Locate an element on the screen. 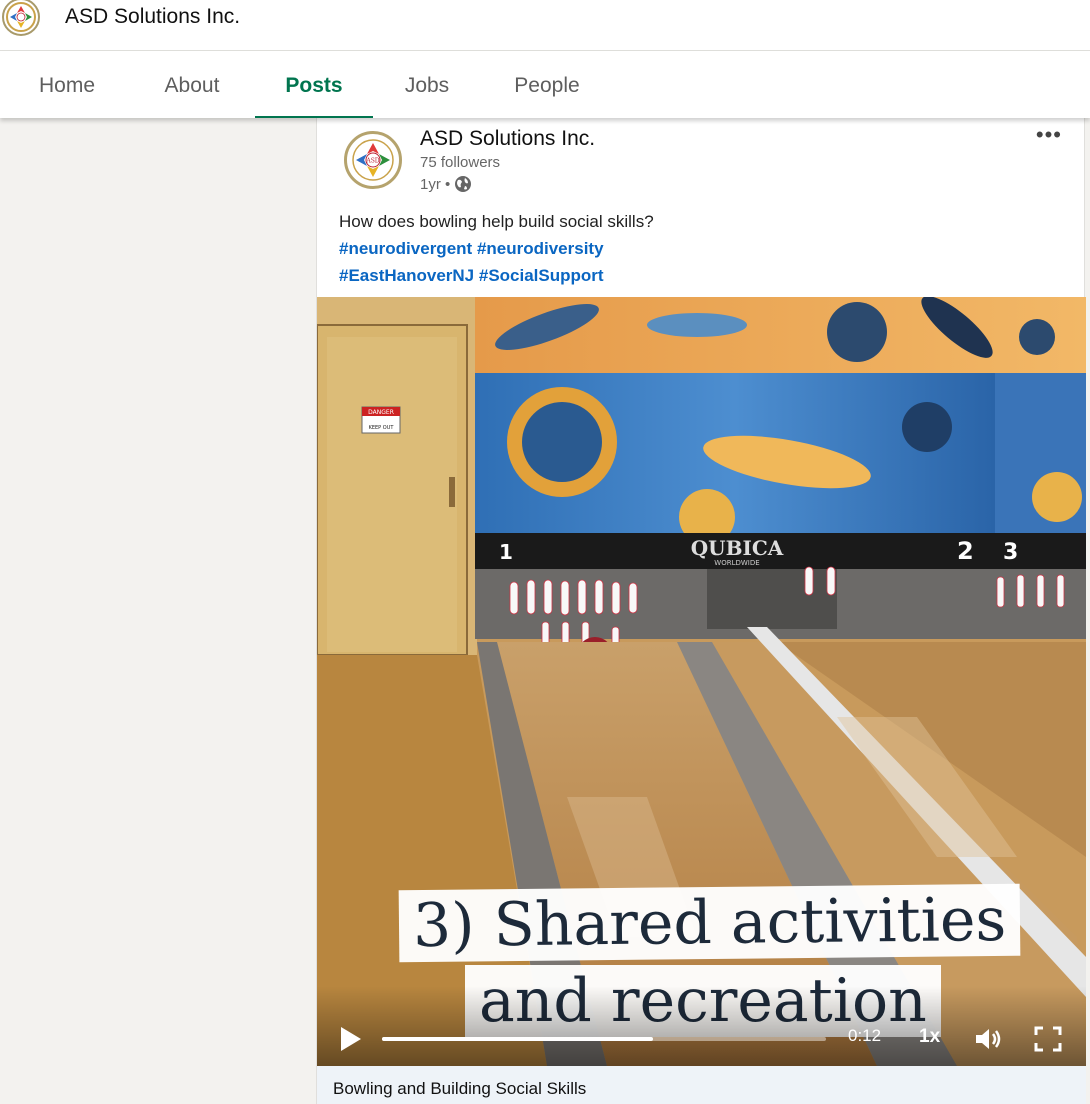  lane-number: 3 is located at coordinates (1010, 552).